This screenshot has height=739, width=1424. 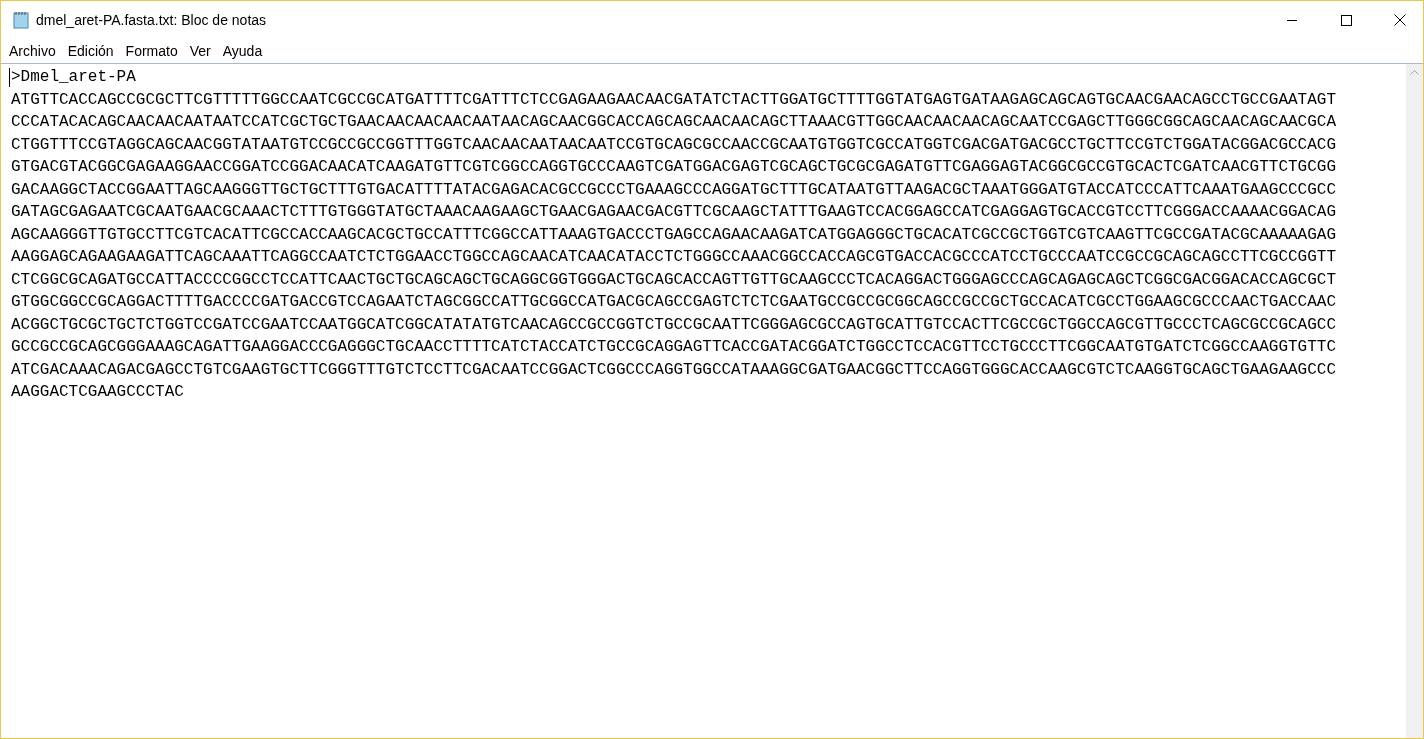 What do you see at coordinates (673, 370) in the screenshot?
I see `text-line: ATCGACAAACAGACGAGCCTGTCGAAGTGCTTCGGGTTTGTCTCCTTCGACAATCCGGACTCGGCCCAGGTGGCCATAAAGGCGATGAACGGCTTCCAGGTGGGCACCAAGCGTCTCAAGGTGCAGCTGAAGAAGCCC` at bounding box center [673, 370].